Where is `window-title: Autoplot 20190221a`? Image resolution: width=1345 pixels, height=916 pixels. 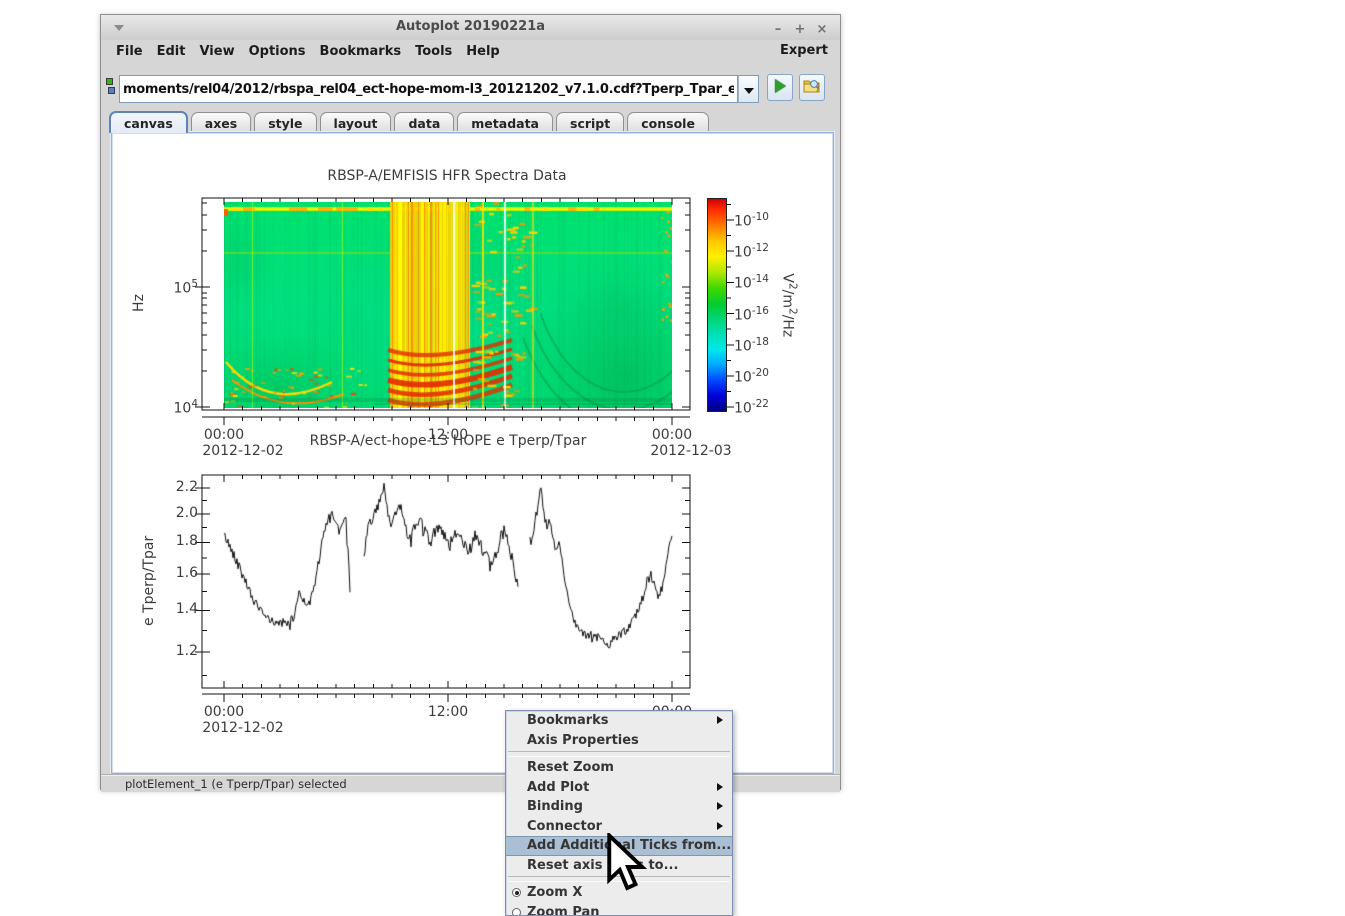
window-title: Autoplot 20190221a is located at coordinates (470, 26).